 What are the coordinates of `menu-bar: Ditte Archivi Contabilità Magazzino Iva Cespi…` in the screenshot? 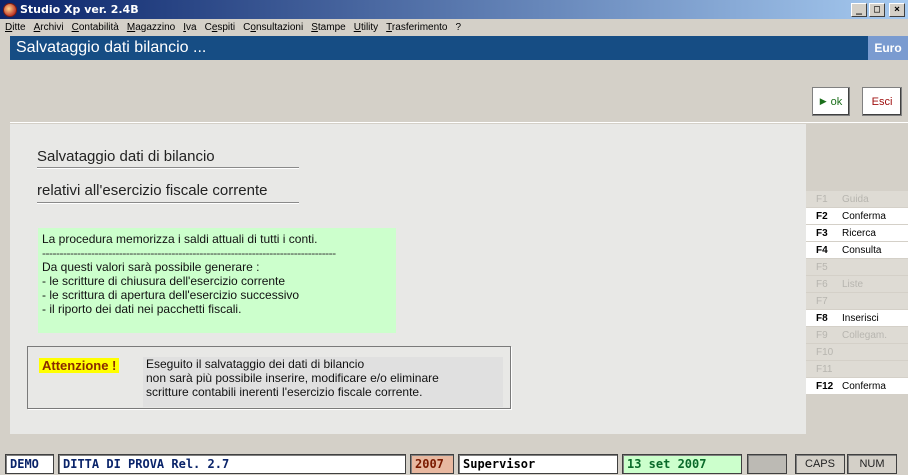 It's located at (454, 27).